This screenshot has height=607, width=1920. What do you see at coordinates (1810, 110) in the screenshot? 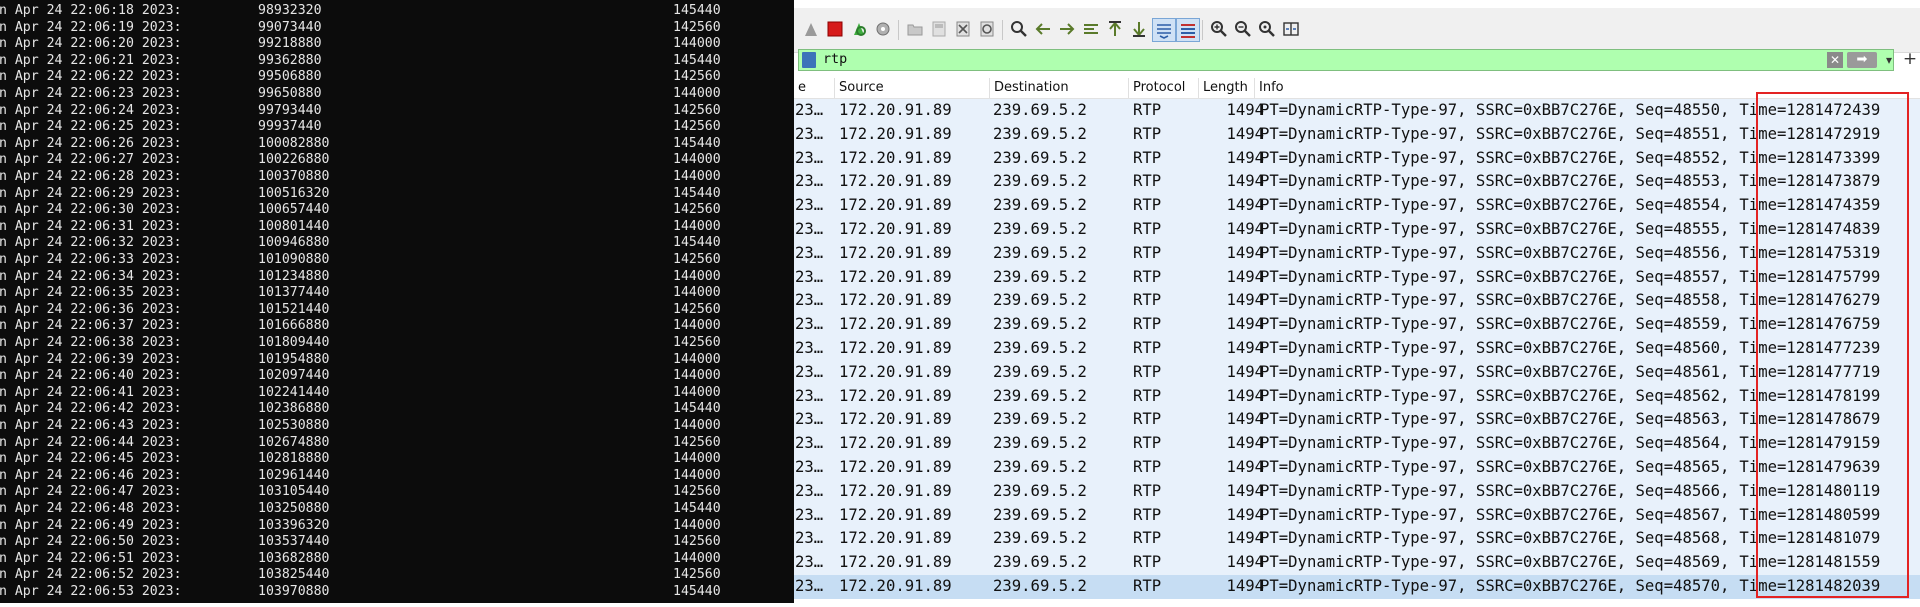
I see `packet-rtp-timestamp: Time=1281472439` at bounding box center [1810, 110].